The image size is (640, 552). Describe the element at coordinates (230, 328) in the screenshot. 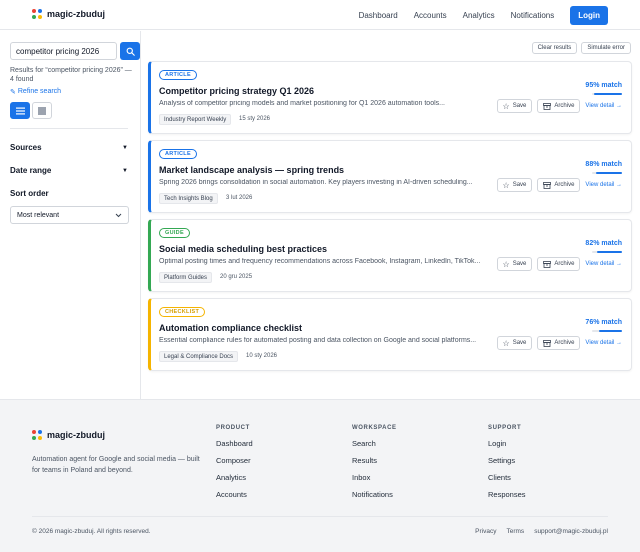

I see `result-title: Automation compliance checklist` at that location.